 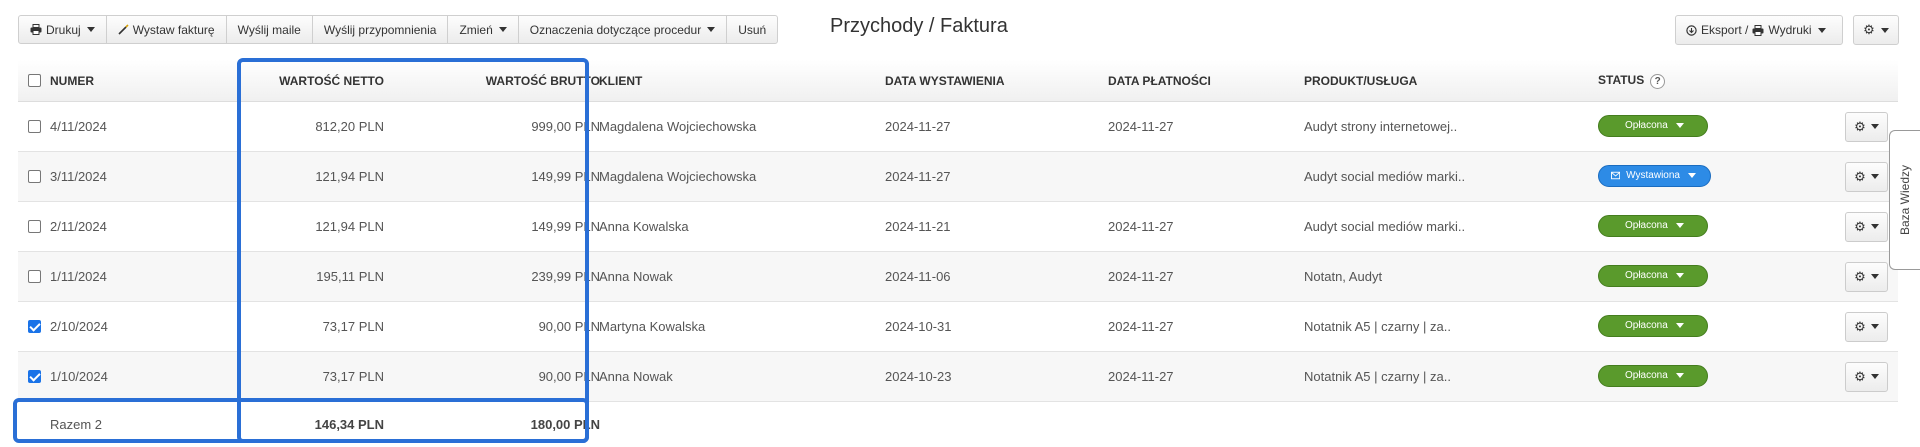 I want to click on send-emails-button: Wyślij maile, so click(x=270, y=29).